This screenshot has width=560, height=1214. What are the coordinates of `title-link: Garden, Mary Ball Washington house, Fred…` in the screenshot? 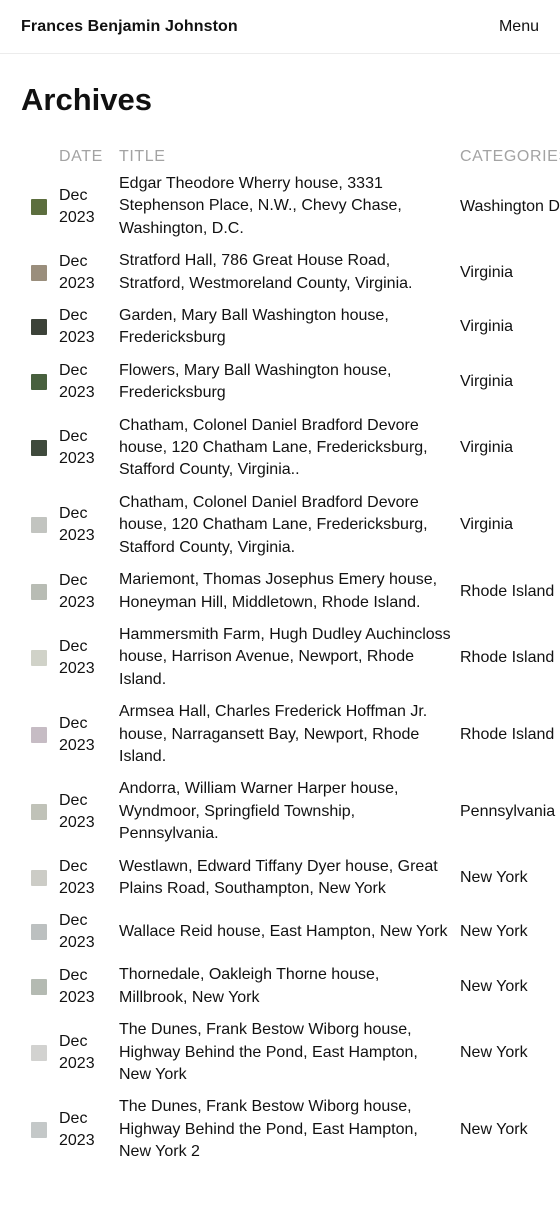 It's located at (289, 327).